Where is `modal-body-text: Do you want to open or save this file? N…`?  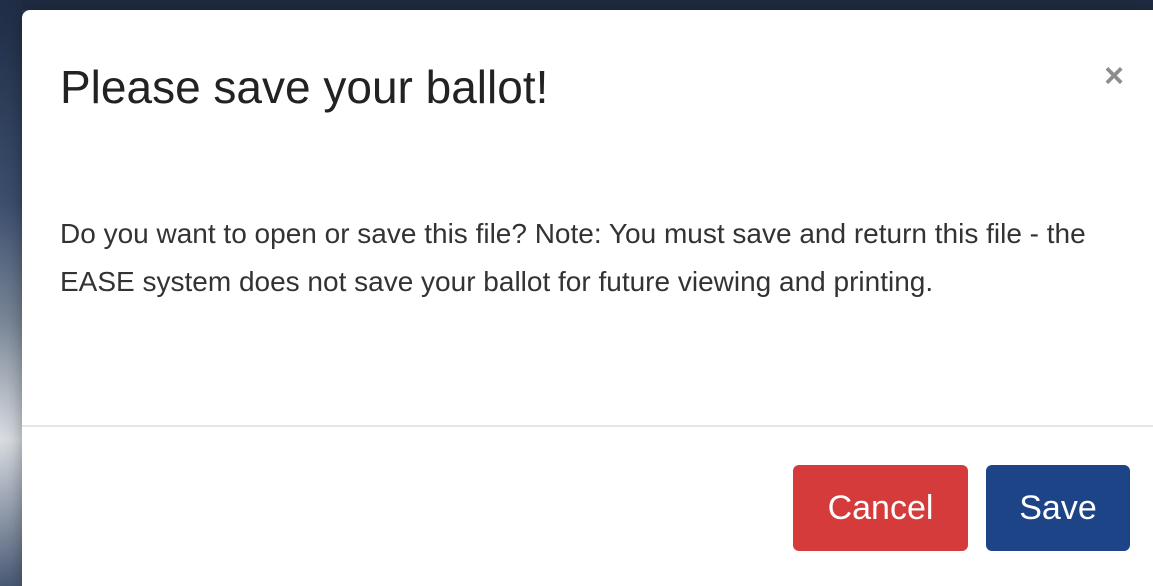
modal-body-text: Do you want to open or save this file? N… is located at coordinates (573, 257).